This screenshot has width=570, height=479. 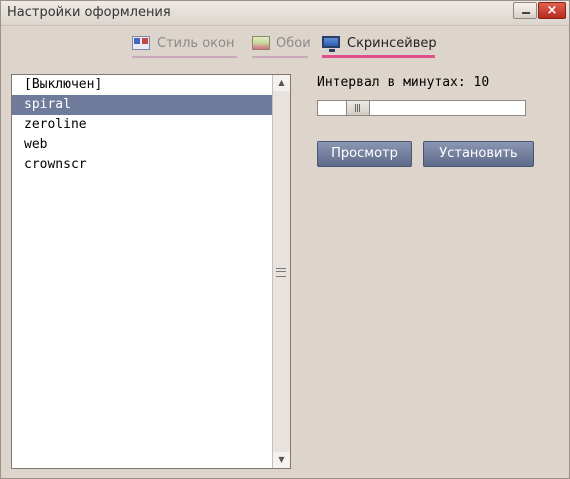 I want to click on scroll-up-arrow-icon: ▲, so click(x=281, y=83).